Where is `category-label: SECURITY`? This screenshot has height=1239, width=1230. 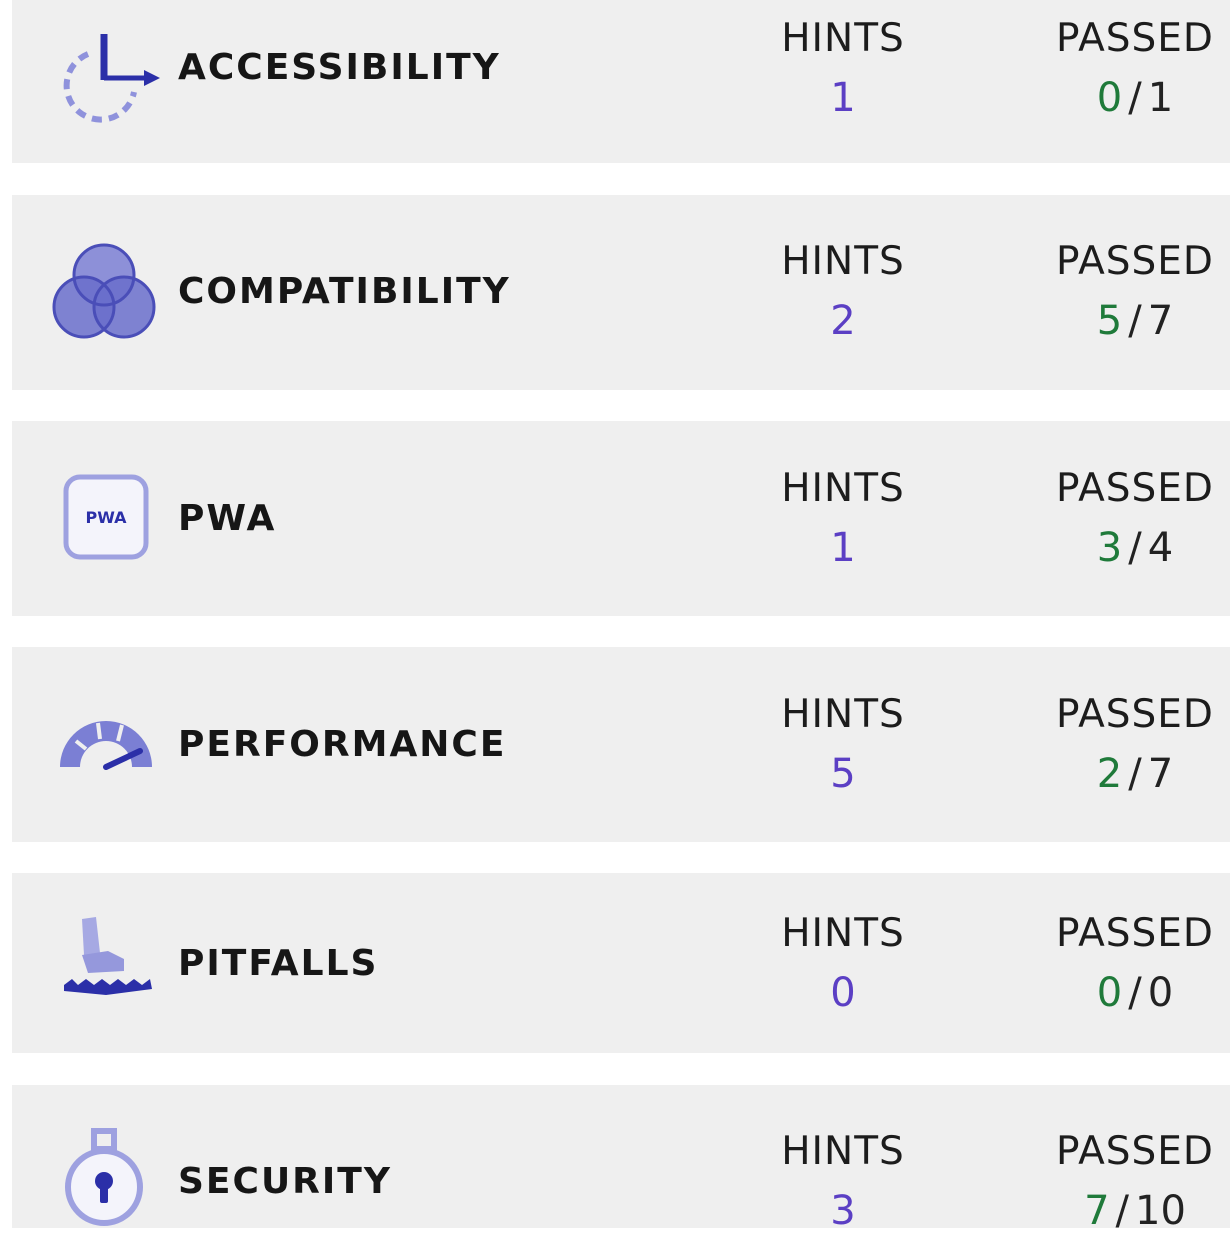 category-label: SECURITY is located at coordinates (285, 1181).